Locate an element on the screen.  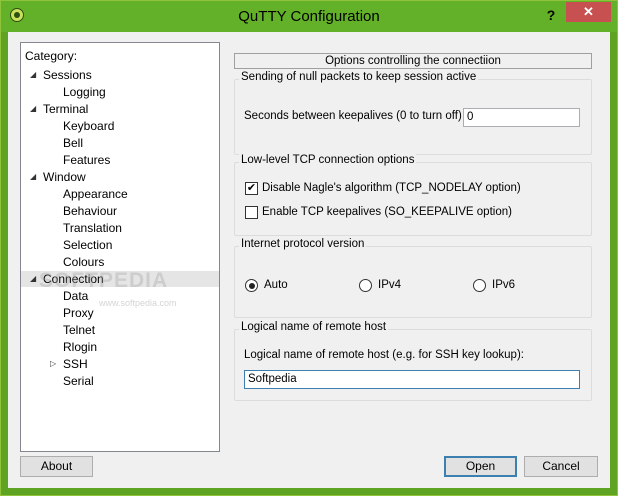
tree-item-rlogin: Rlogin is located at coordinates (80, 347).